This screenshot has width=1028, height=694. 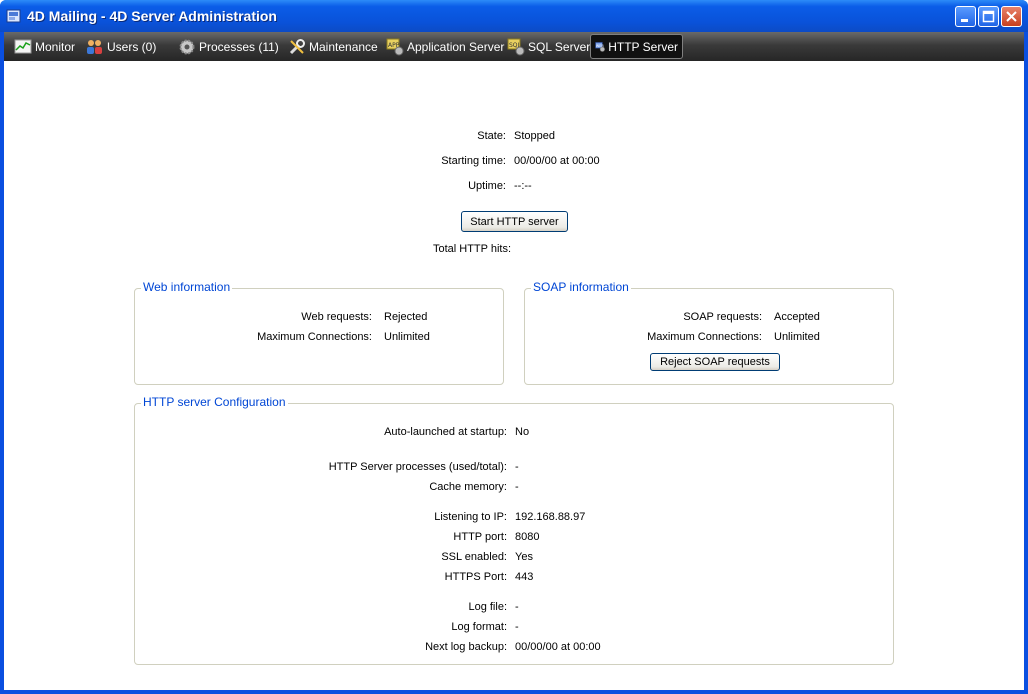 I want to click on title-bar: 4D Mailing - 4D Server Administration, so click(x=514, y=16).